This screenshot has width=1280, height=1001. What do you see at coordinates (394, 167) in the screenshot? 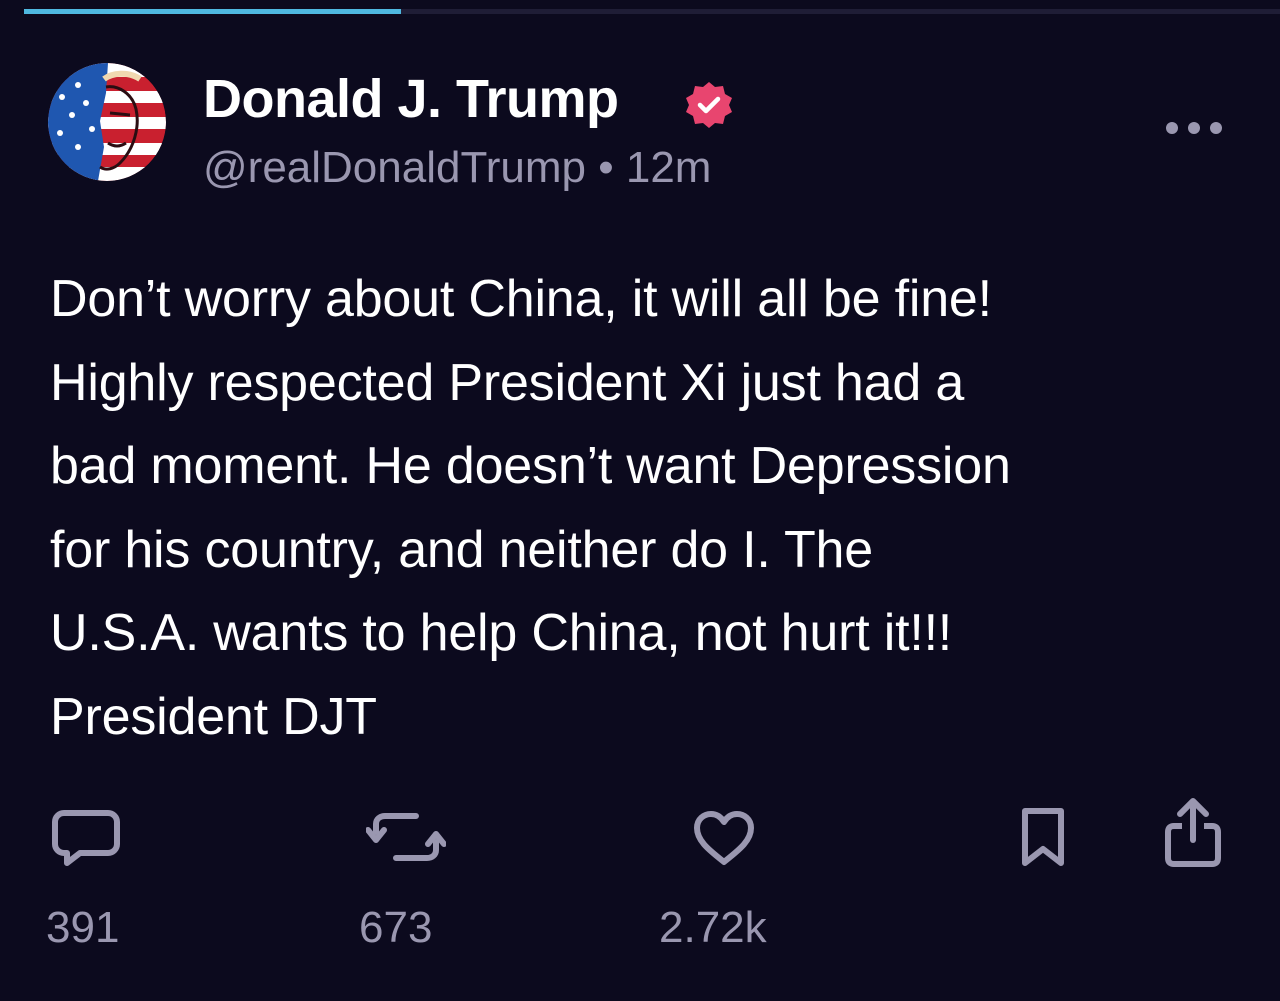
I see `author-handle: @realDonaldTrump` at bounding box center [394, 167].